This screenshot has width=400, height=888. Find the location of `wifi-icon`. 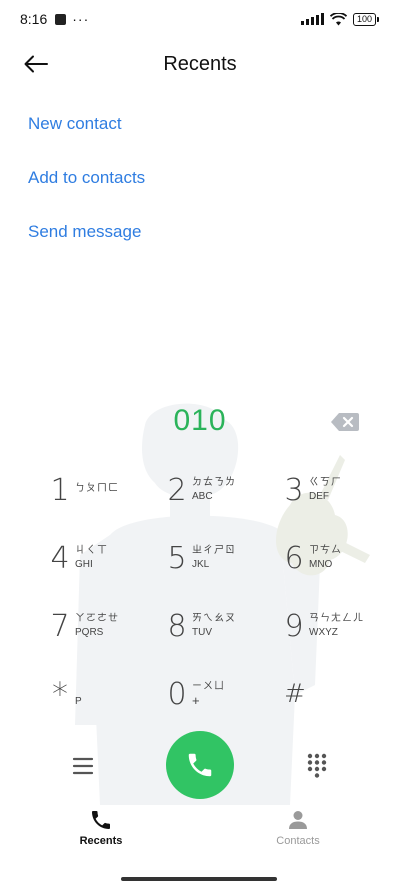

wifi-icon is located at coordinates (338, 18).